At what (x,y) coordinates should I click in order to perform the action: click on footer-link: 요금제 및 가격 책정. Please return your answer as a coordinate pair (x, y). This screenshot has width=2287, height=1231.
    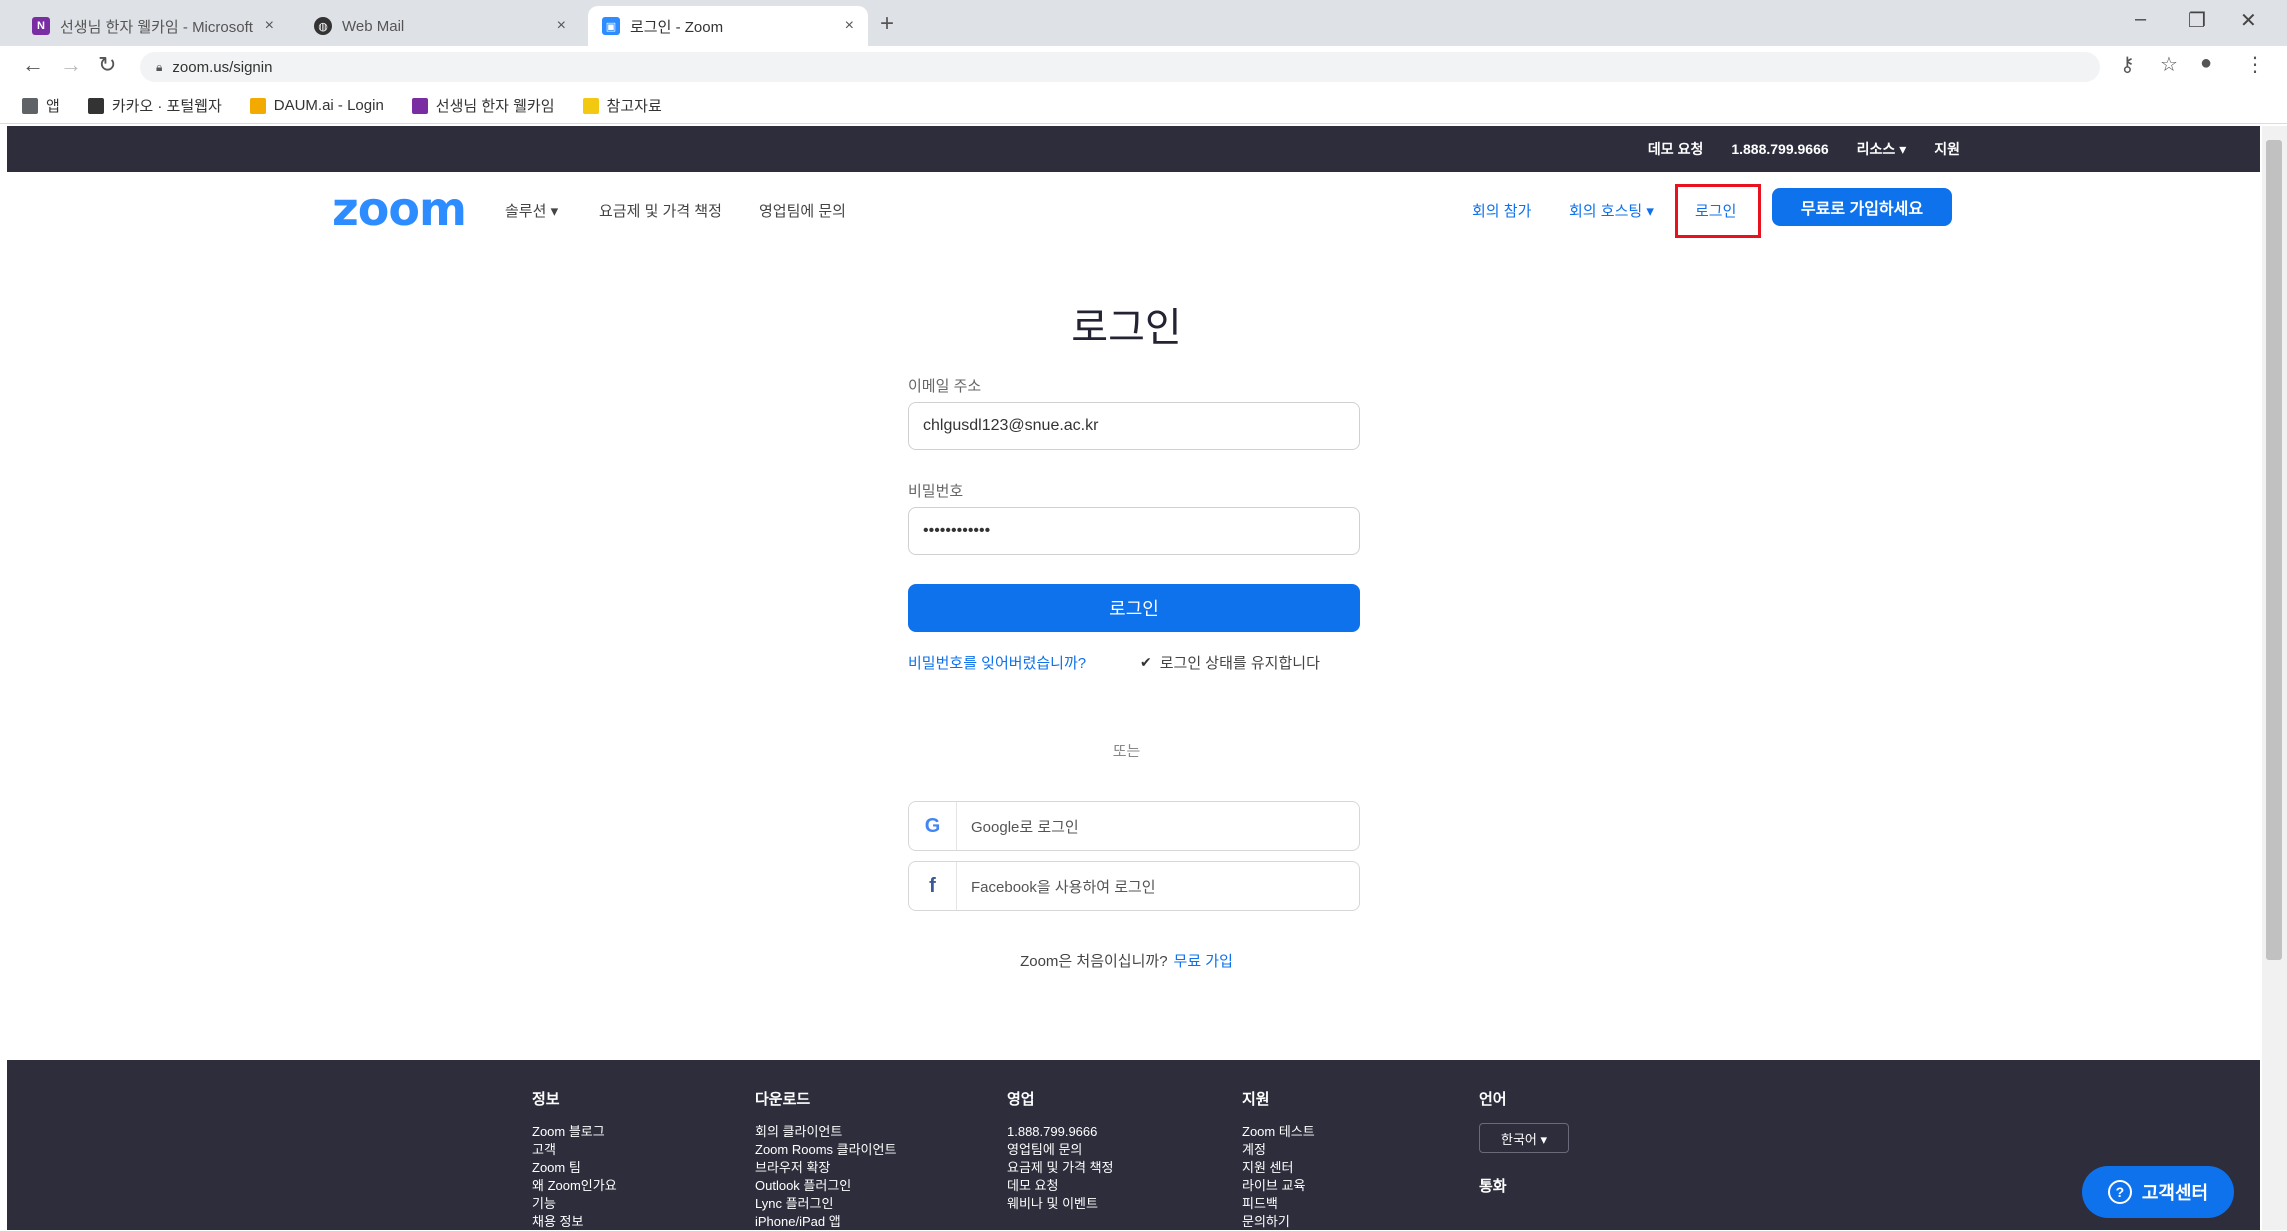
    Looking at the image, I should click on (1060, 1168).